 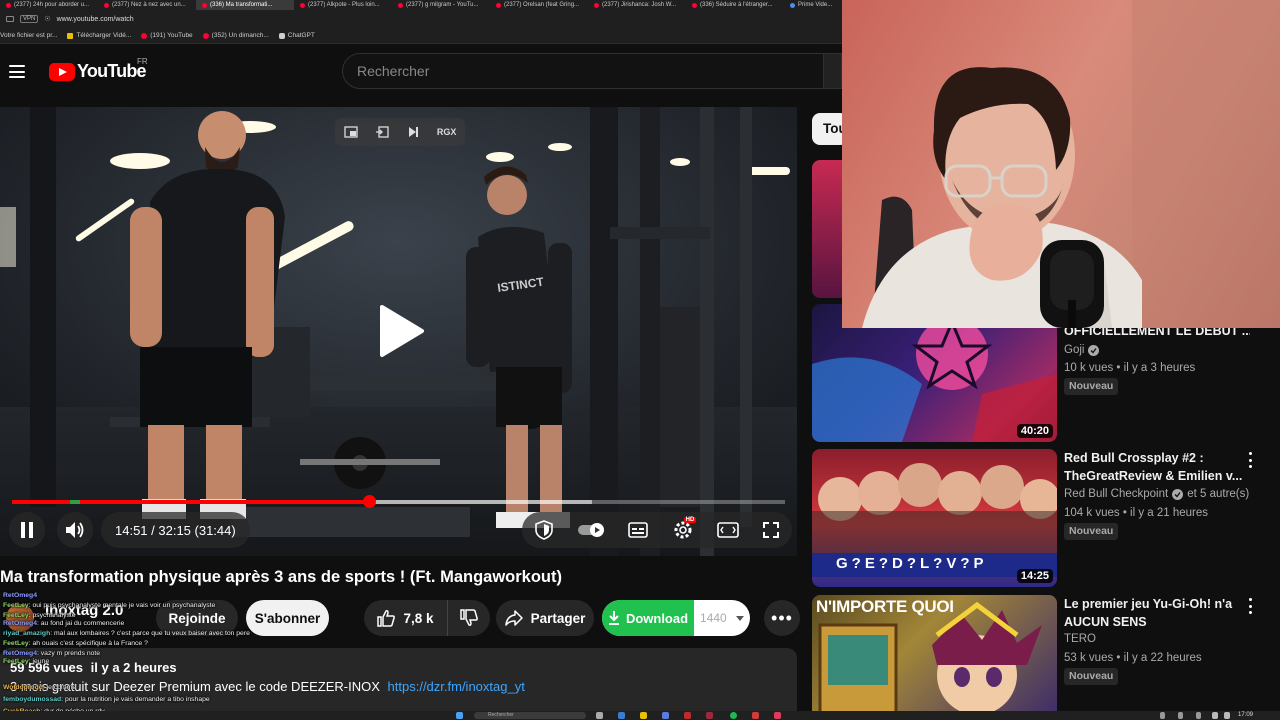 I want to click on like-count: 7,8 k, so click(x=418, y=618).